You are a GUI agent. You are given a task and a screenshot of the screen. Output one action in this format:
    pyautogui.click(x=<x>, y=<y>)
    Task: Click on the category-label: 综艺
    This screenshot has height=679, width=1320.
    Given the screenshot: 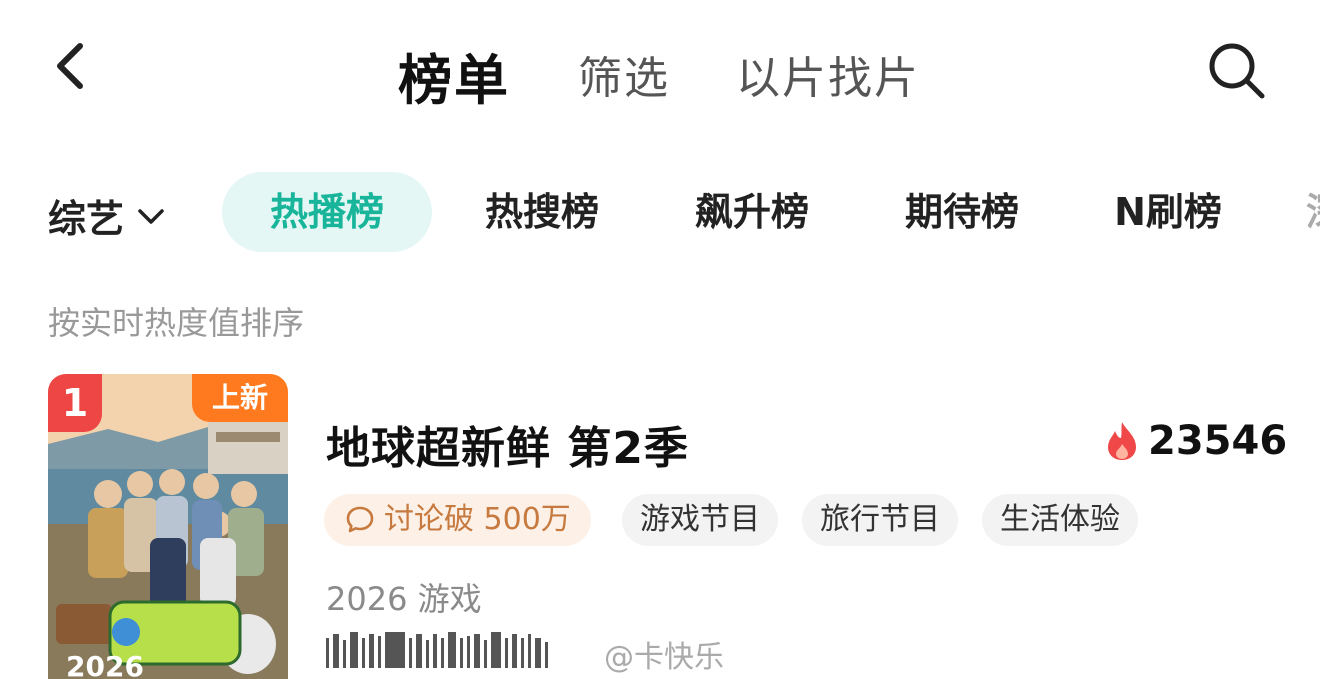 What is the action you would take?
    pyautogui.click(x=86, y=219)
    